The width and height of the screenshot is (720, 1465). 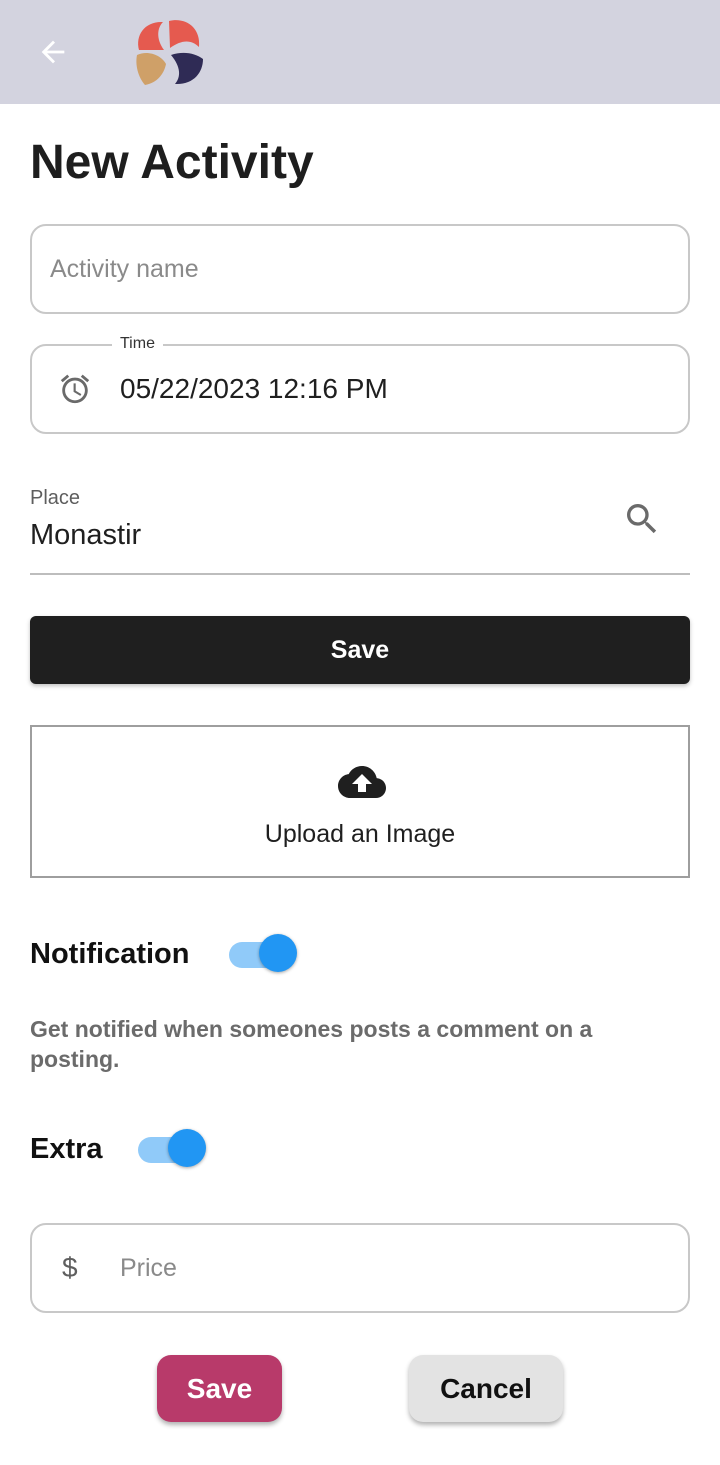 What do you see at coordinates (85, 535) in the screenshot?
I see `place-value: Monastir` at bounding box center [85, 535].